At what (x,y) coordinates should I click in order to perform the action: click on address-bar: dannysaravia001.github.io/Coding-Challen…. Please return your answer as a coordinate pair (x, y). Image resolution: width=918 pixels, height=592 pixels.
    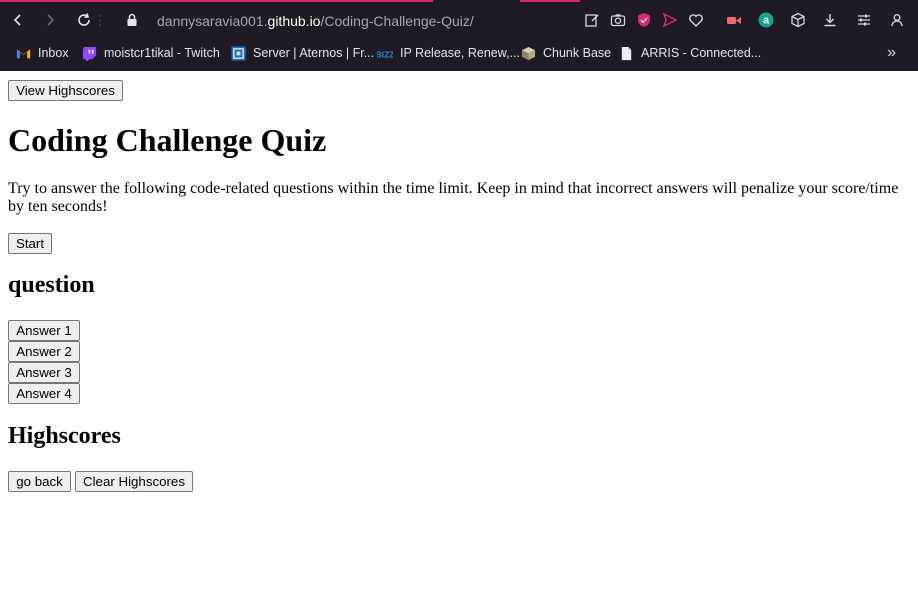
    Looking at the image, I should click on (315, 21).